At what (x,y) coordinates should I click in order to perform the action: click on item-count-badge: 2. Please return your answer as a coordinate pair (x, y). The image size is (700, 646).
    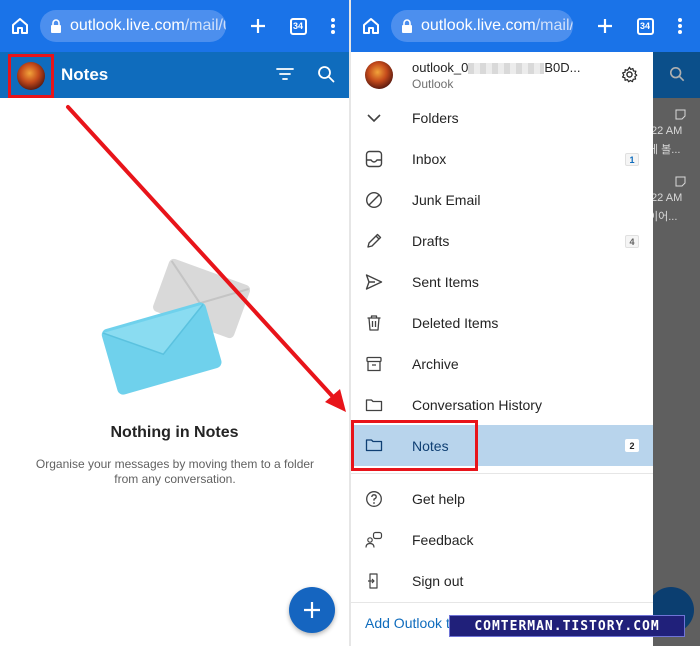
    Looking at the image, I should click on (632, 445).